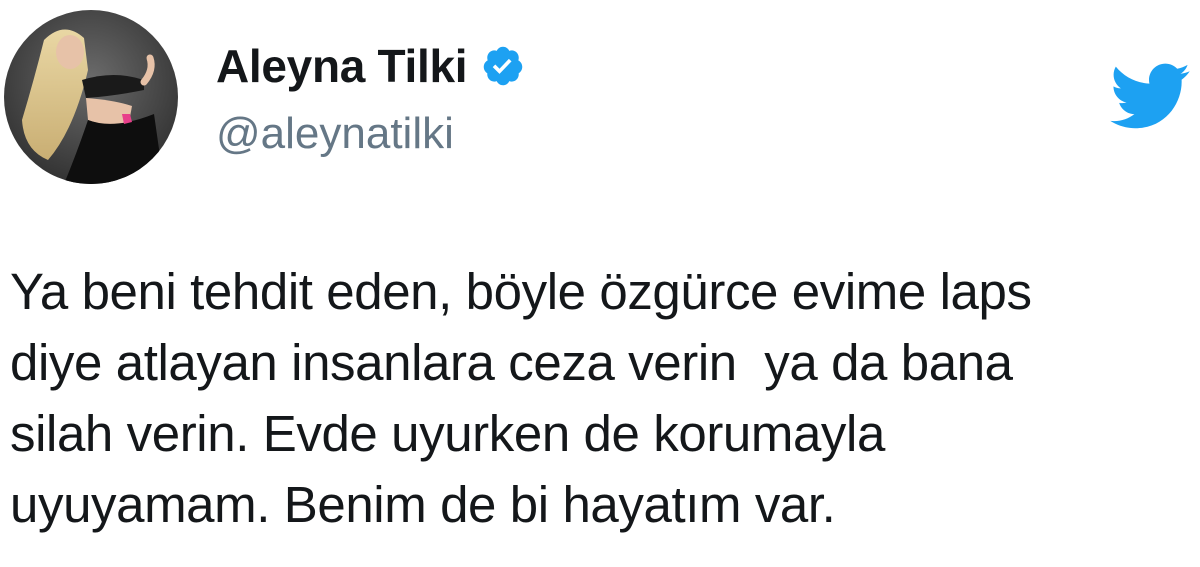 The width and height of the screenshot is (1200, 567). What do you see at coordinates (342, 66) in the screenshot?
I see `display-name: Aleyna Tilki` at bounding box center [342, 66].